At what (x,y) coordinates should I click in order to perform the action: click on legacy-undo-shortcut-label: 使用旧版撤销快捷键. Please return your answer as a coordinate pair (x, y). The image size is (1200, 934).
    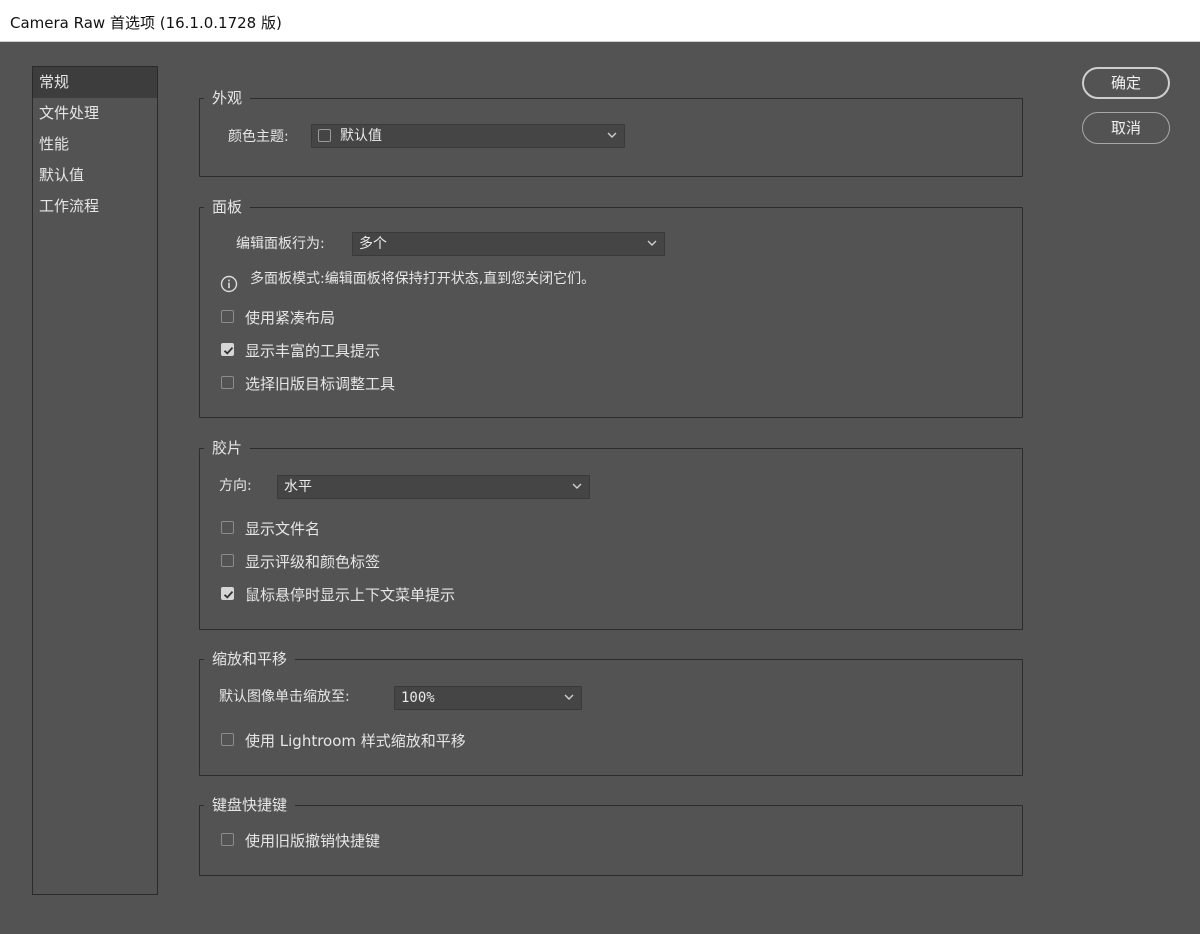
    Looking at the image, I should click on (313, 841).